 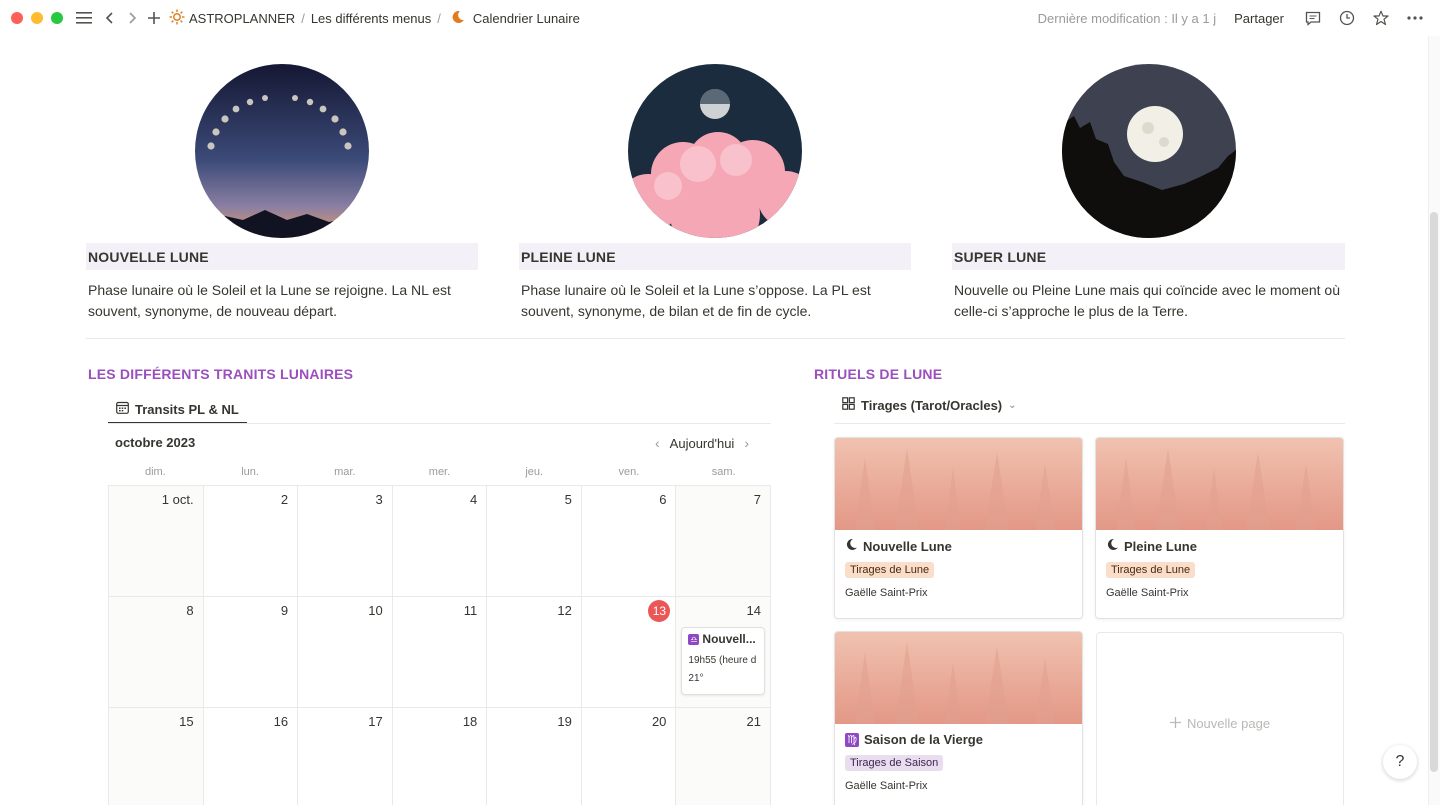 I want to click on favorite-star-icon, so click(x=1381, y=18).